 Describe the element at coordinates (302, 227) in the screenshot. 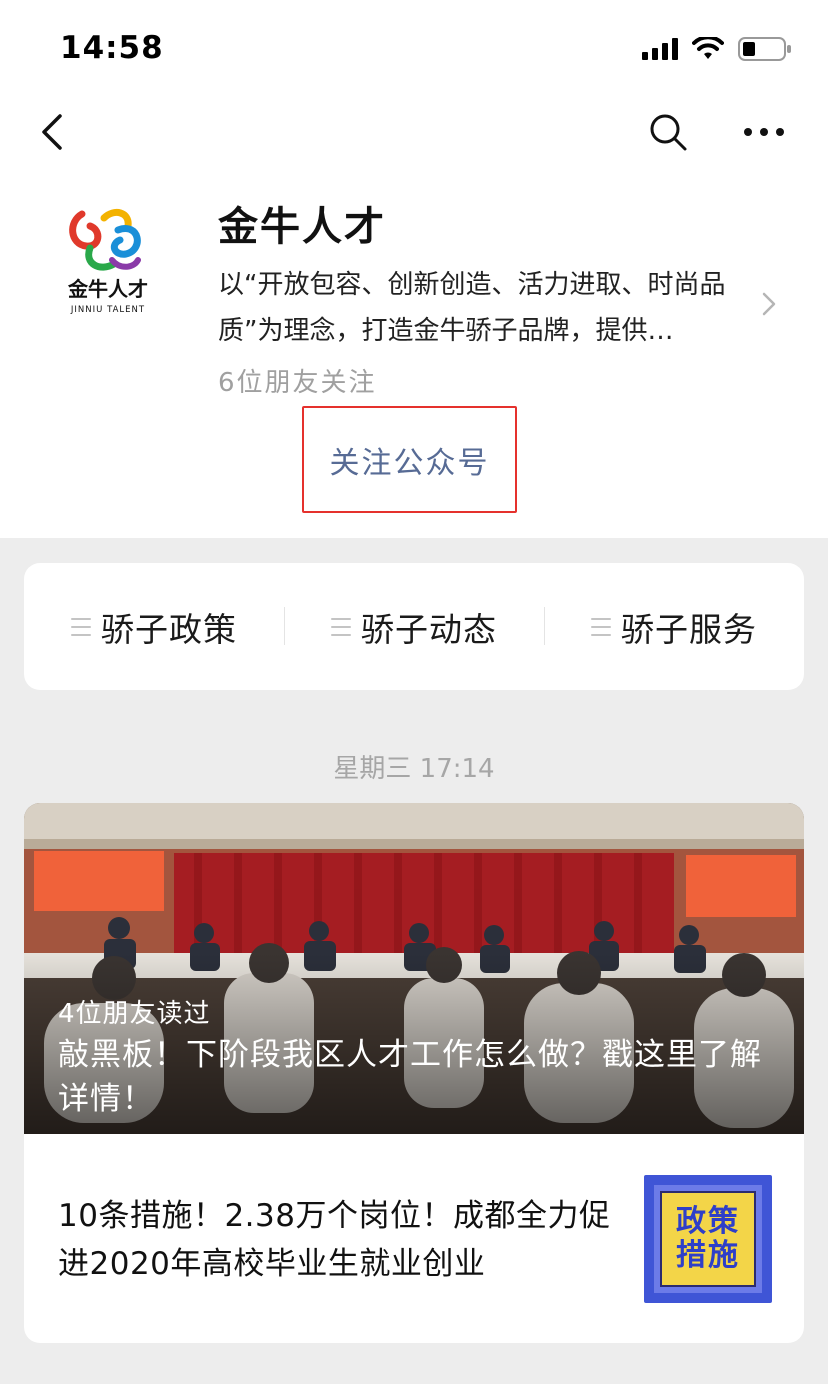

I see `account-name: 金牛人才` at that location.